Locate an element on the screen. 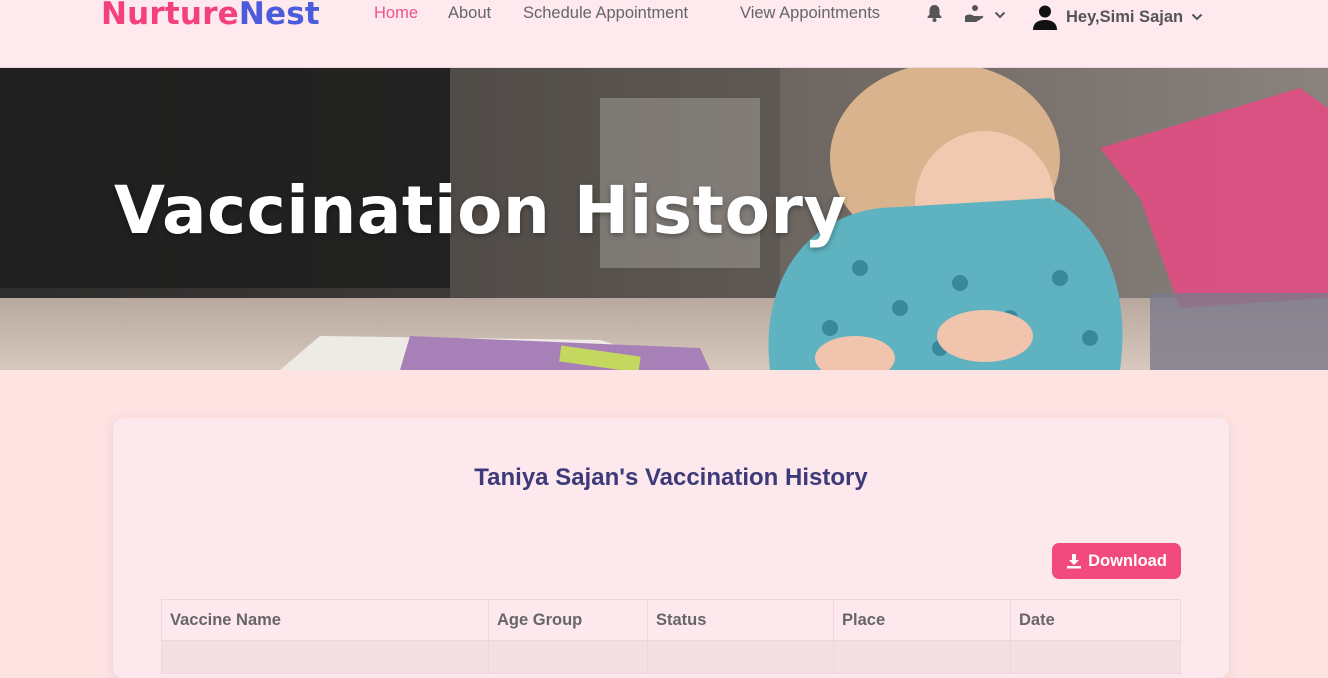 Image resolution: width=1328 pixels, height=678 pixels. nav-schedule-appointment: Schedule Appointment is located at coordinates (605, 13).